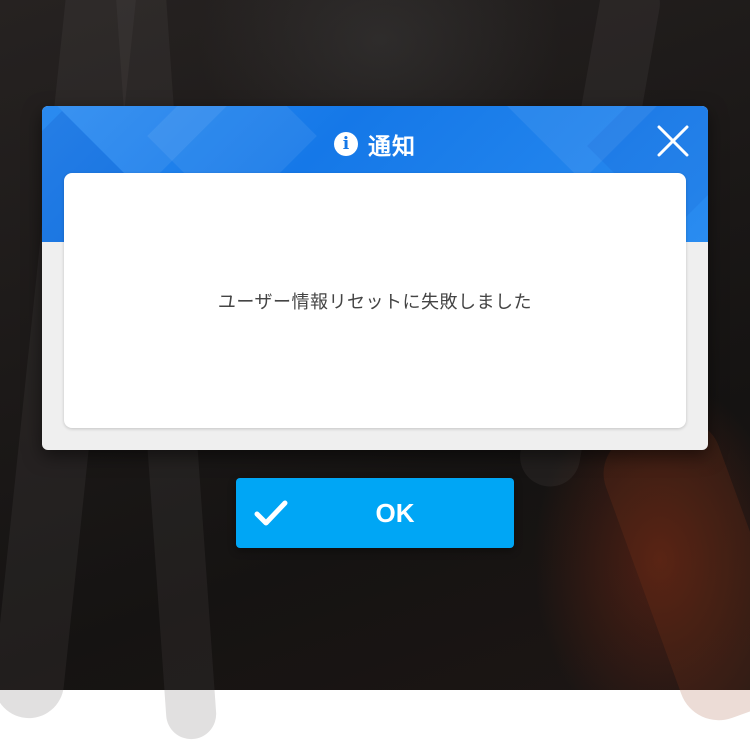  I want to click on dialog-message: ユーザー情報リセットに失敗しました, so click(375, 302).